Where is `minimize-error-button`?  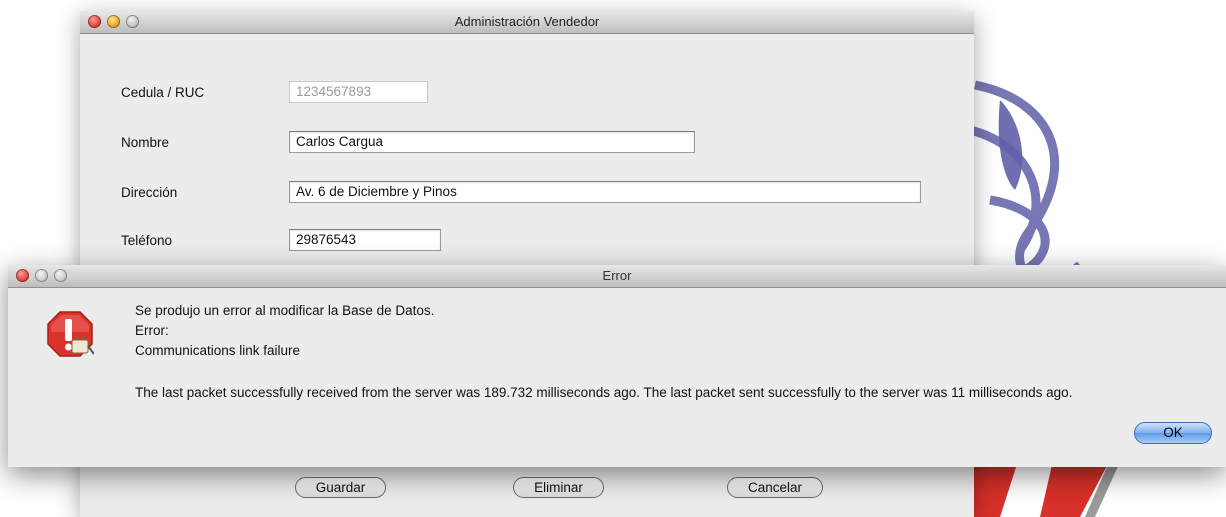
minimize-error-button is located at coordinates (41, 275).